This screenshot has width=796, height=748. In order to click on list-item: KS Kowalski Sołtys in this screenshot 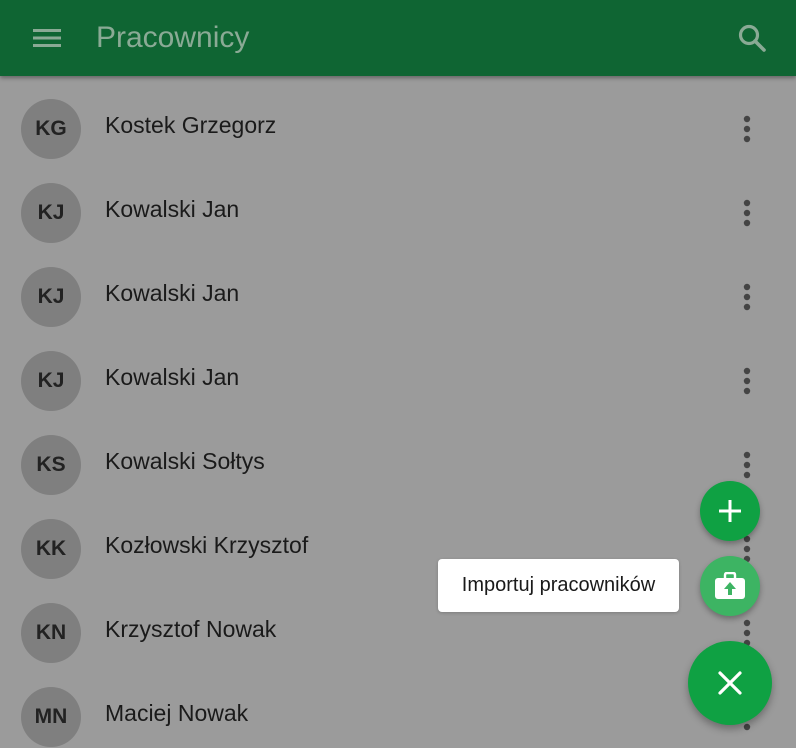, I will do `click(398, 454)`.